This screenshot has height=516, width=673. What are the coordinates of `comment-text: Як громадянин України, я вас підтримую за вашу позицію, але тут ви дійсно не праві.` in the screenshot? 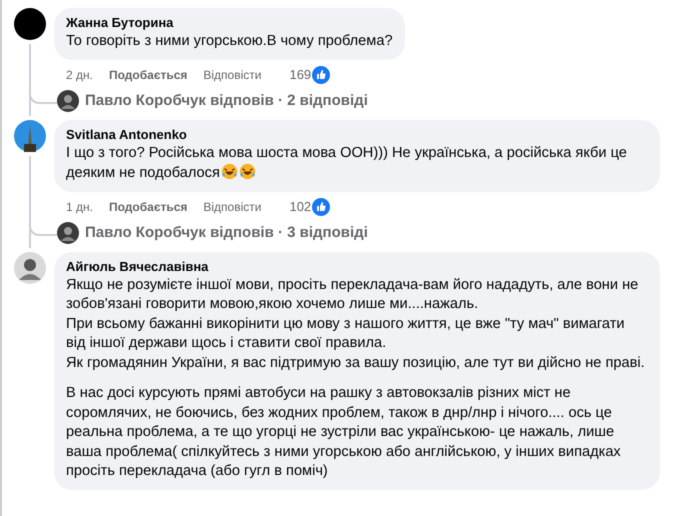 It's located at (356, 363).